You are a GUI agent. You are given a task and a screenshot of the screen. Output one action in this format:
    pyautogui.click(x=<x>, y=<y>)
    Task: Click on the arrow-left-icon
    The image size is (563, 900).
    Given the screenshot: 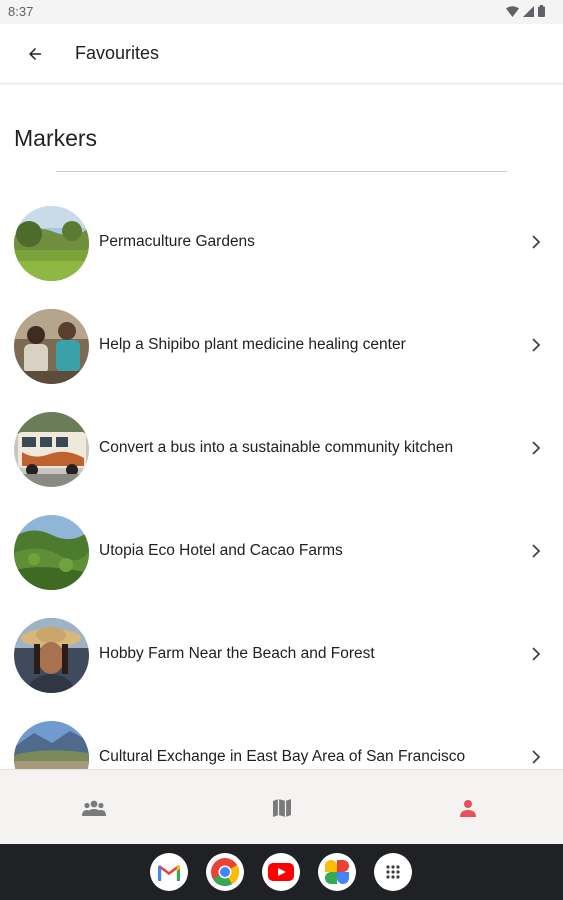 What is the action you would take?
    pyautogui.click(x=35, y=54)
    